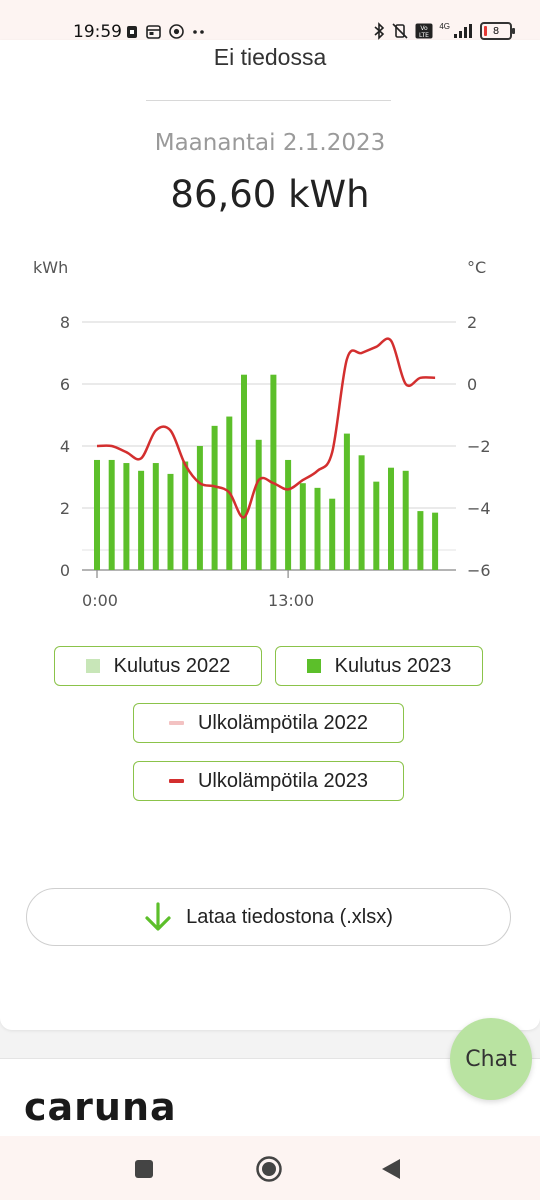  Describe the element at coordinates (289, 916) in the screenshot. I see `download-label: Lataa tiedostona (.xlsx)` at that location.